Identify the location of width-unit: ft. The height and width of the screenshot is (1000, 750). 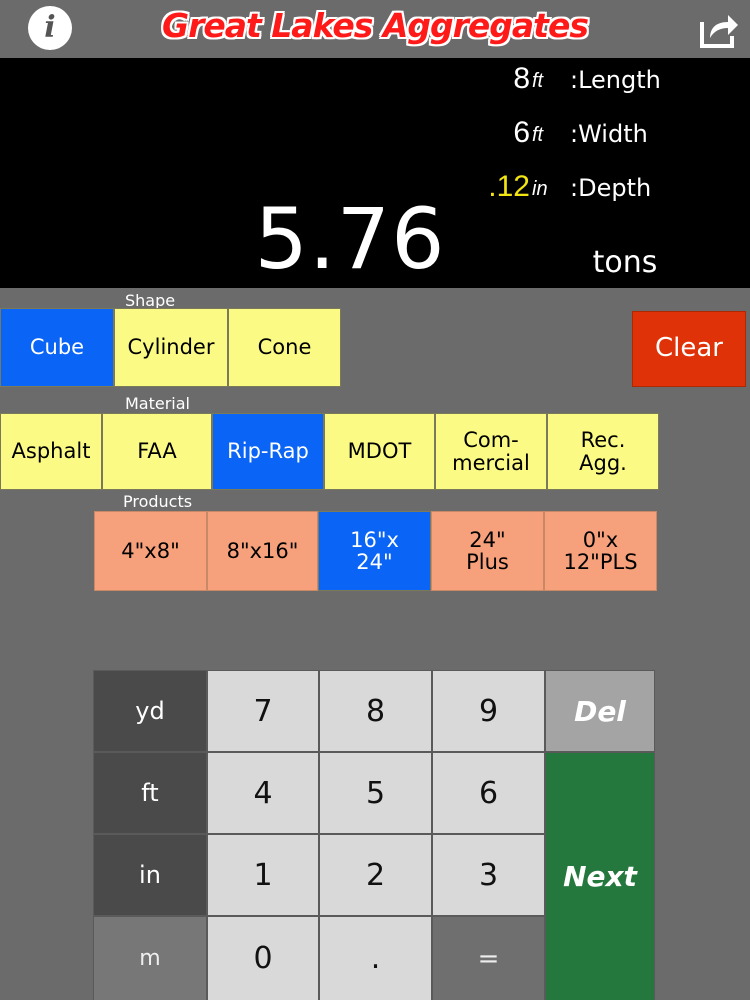
(538, 135).